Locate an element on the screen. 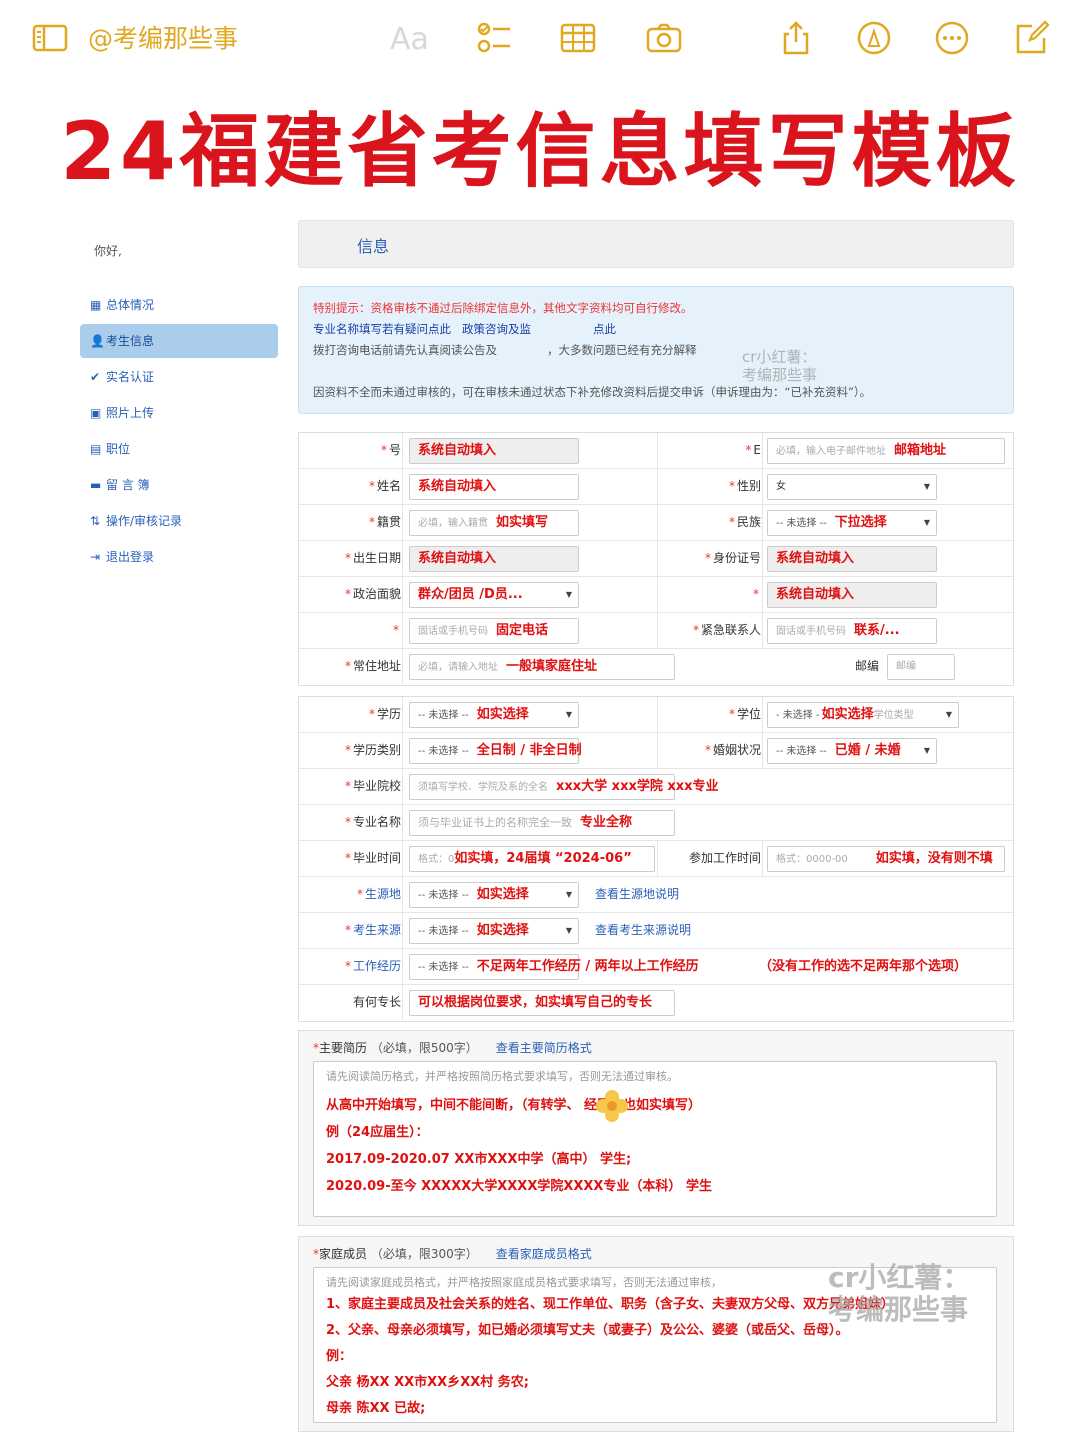 This screenshot has width=1080, height=1444. field-label: 邮编 is located at coordinates (866, 666).